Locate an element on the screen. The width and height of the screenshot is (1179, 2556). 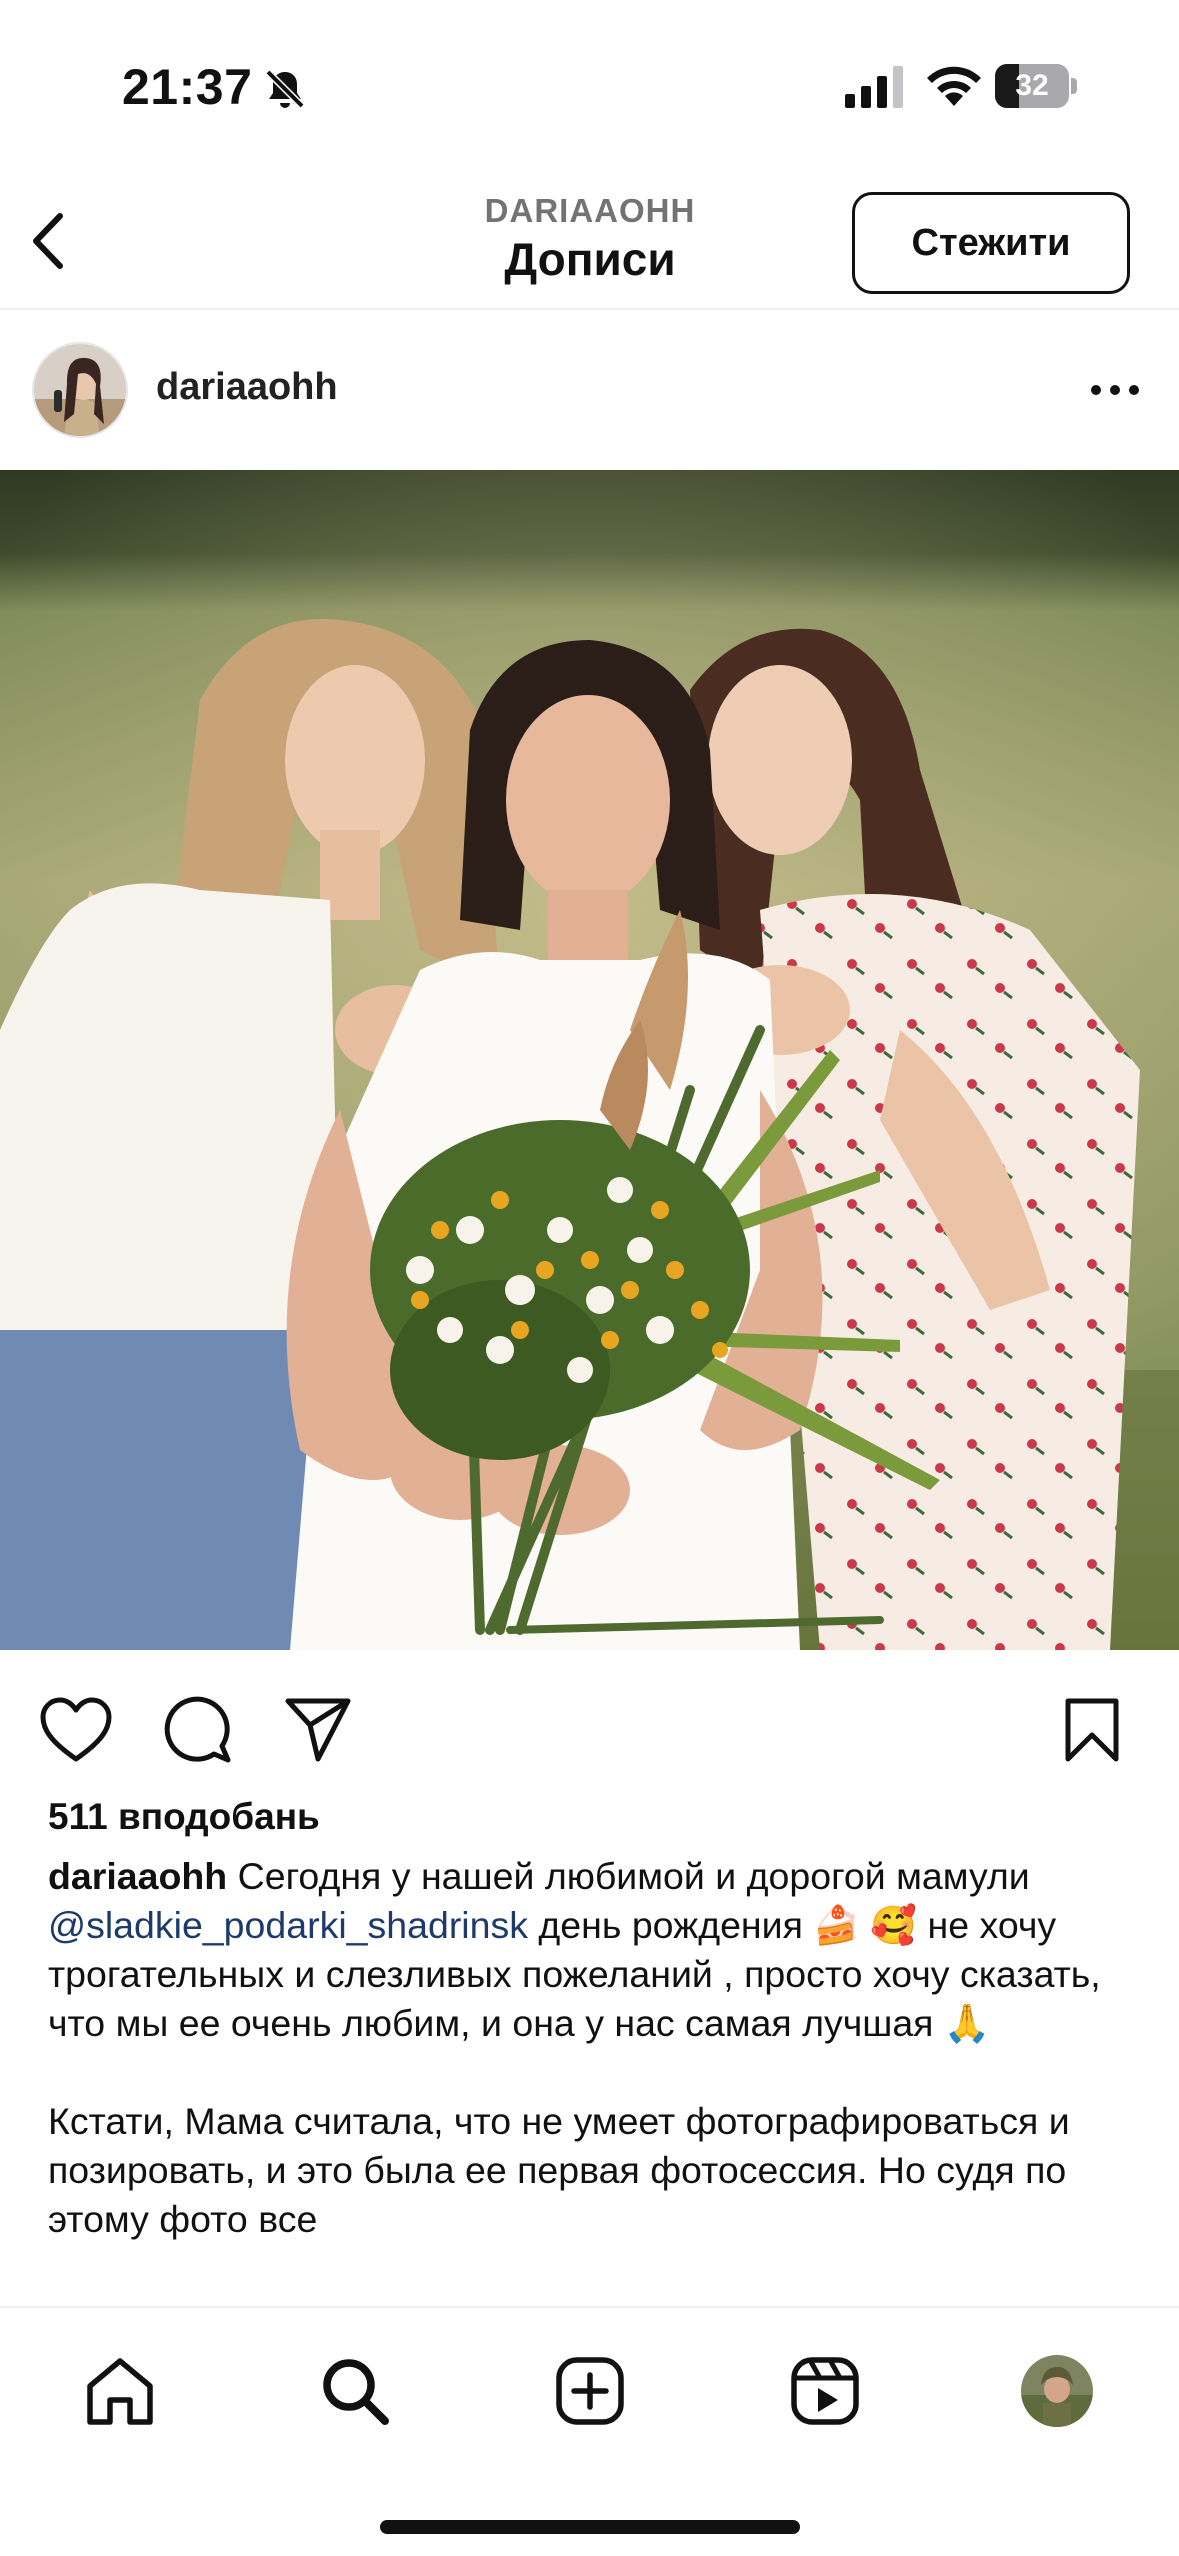
caption-text-1: Сегодня у нашей любимой и дорогой мамули is located at coordinates (628, 1876).